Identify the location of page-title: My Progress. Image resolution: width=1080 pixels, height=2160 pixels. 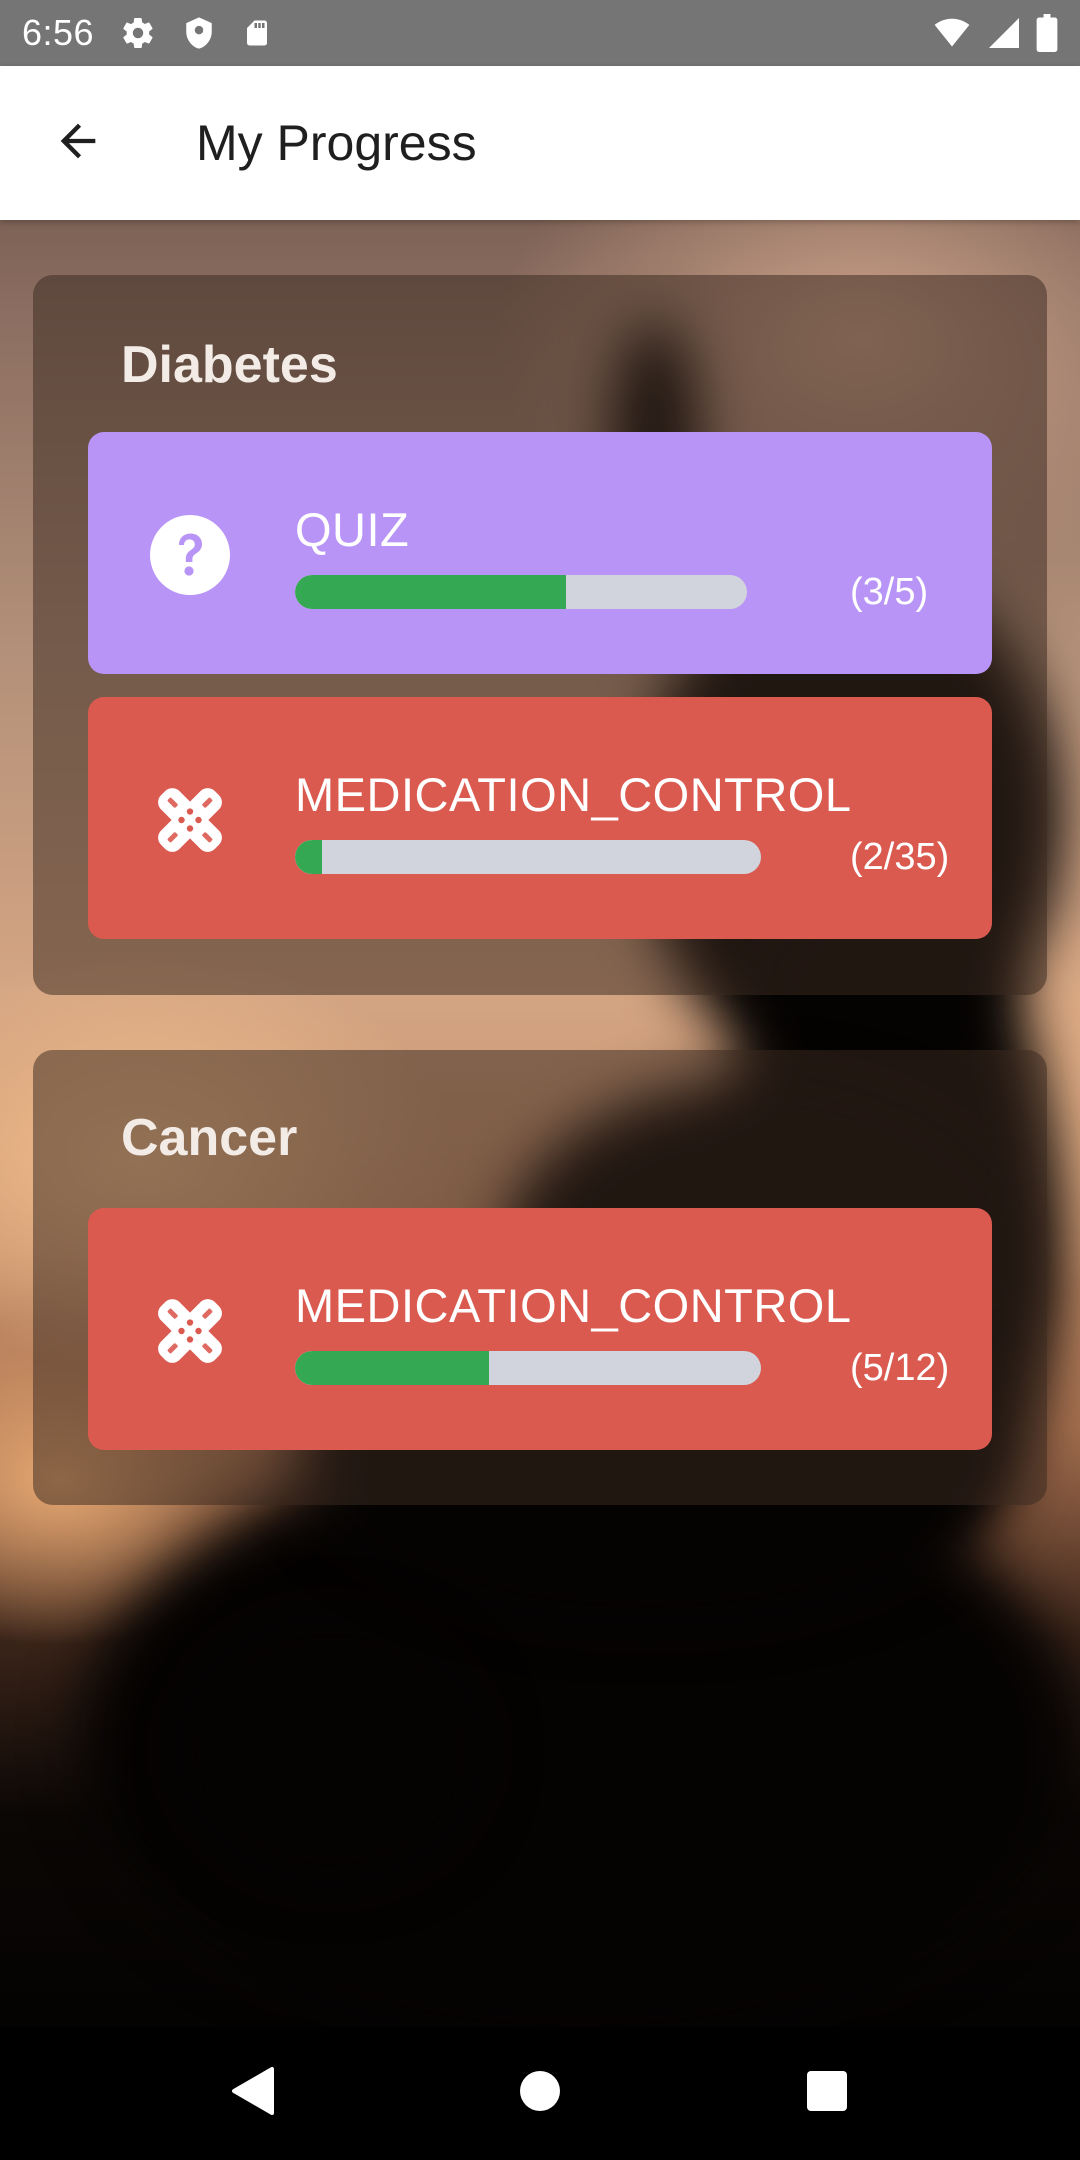
(336, 143).